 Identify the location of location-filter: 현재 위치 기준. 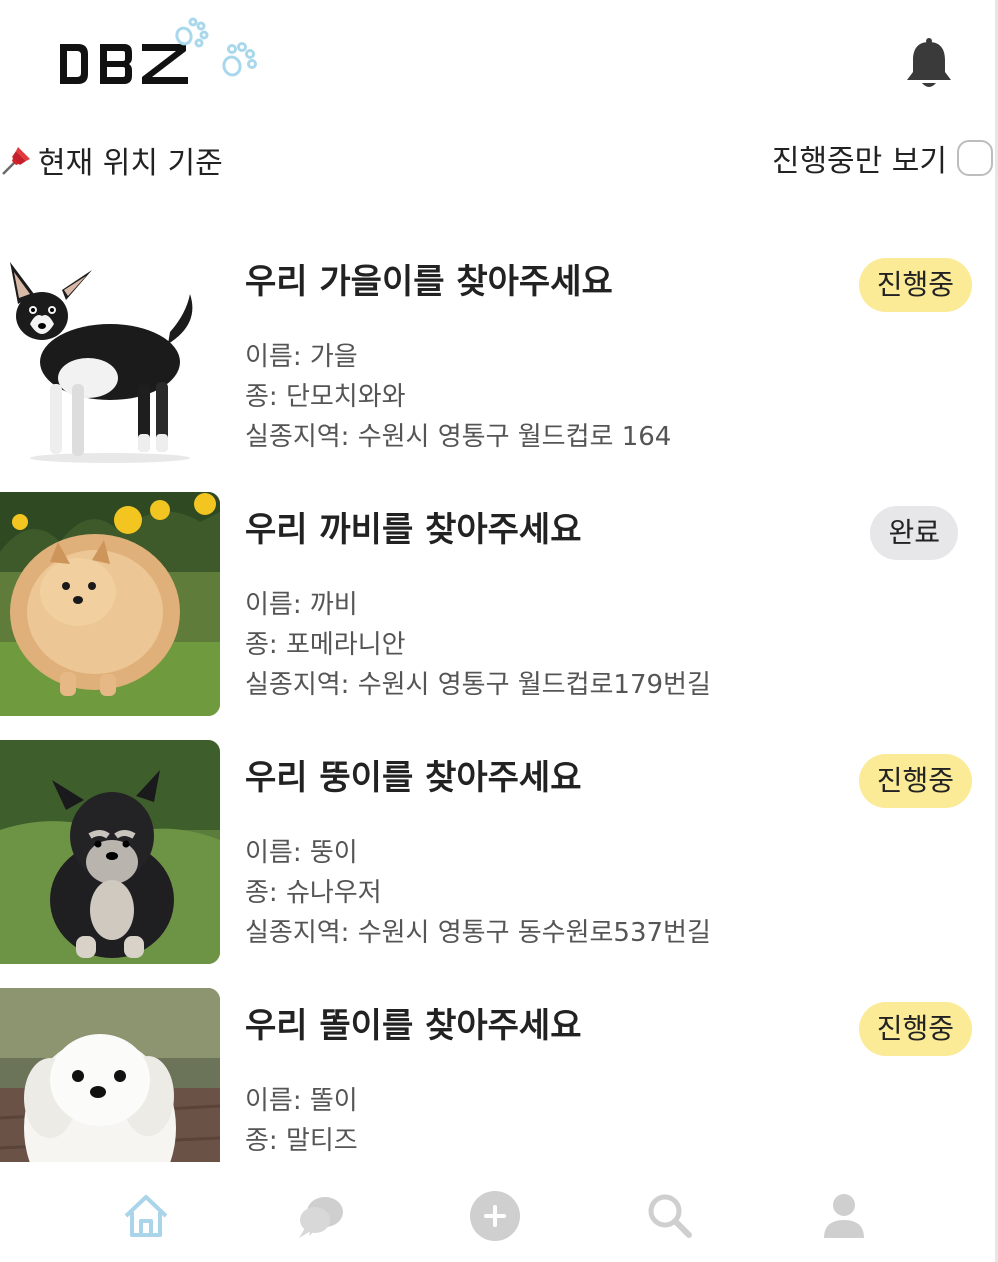
(111, 160).